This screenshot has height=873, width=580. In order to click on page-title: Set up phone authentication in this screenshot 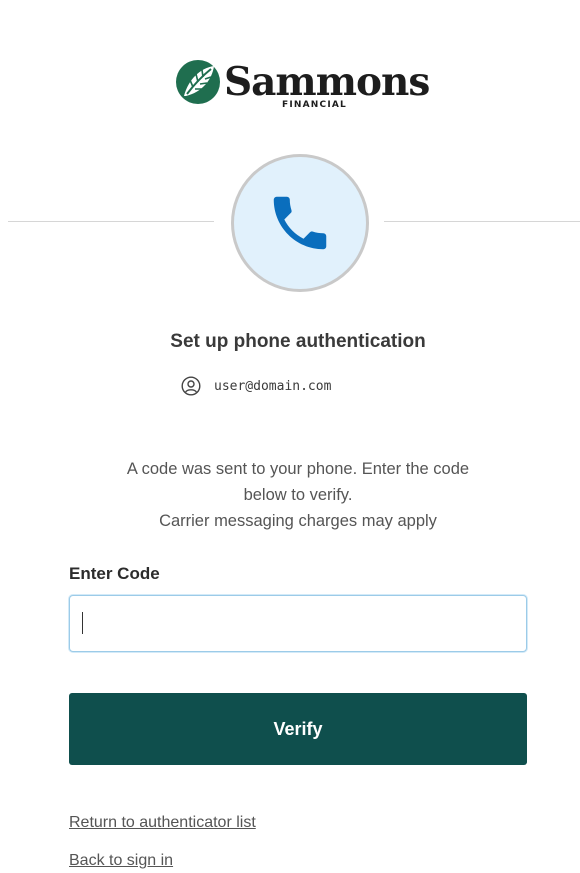, I will do `click(298, 341)`.